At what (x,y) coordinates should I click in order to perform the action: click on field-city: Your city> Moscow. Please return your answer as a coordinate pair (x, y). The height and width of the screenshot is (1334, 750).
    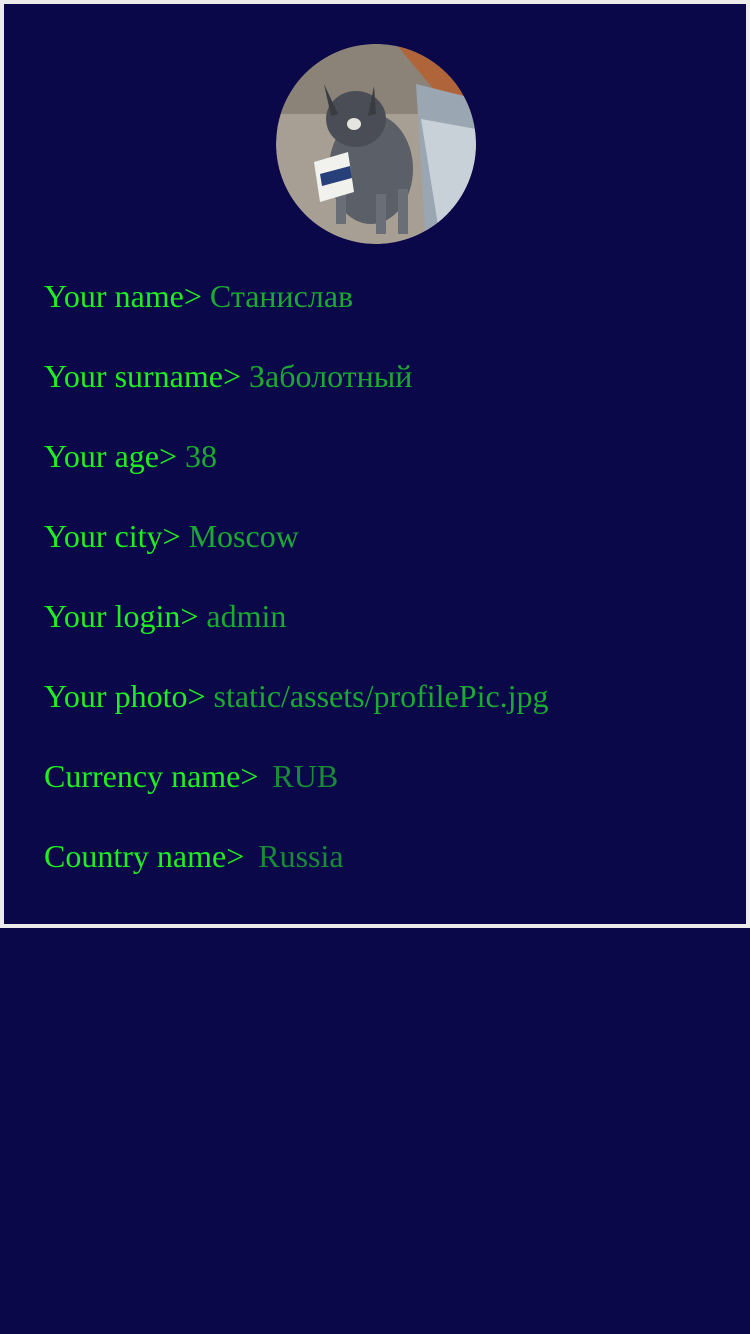
    Looking at the image, I should click on (171, 536).